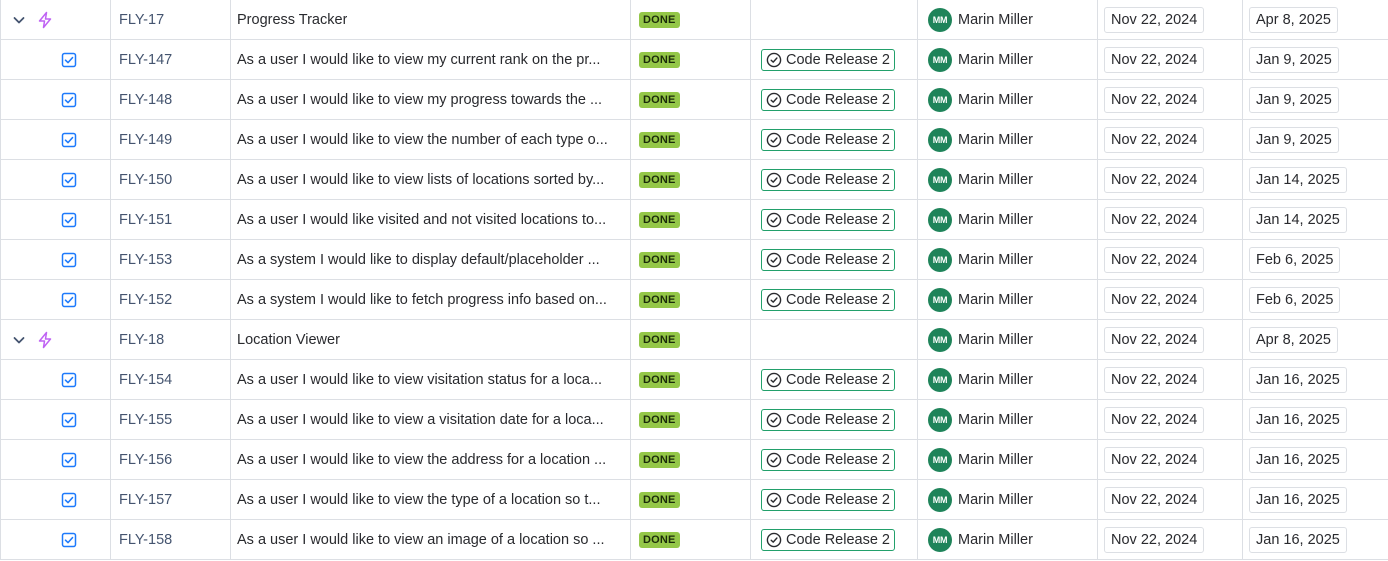  I want to click on issue-key: FLY-154, so click(145, 380).